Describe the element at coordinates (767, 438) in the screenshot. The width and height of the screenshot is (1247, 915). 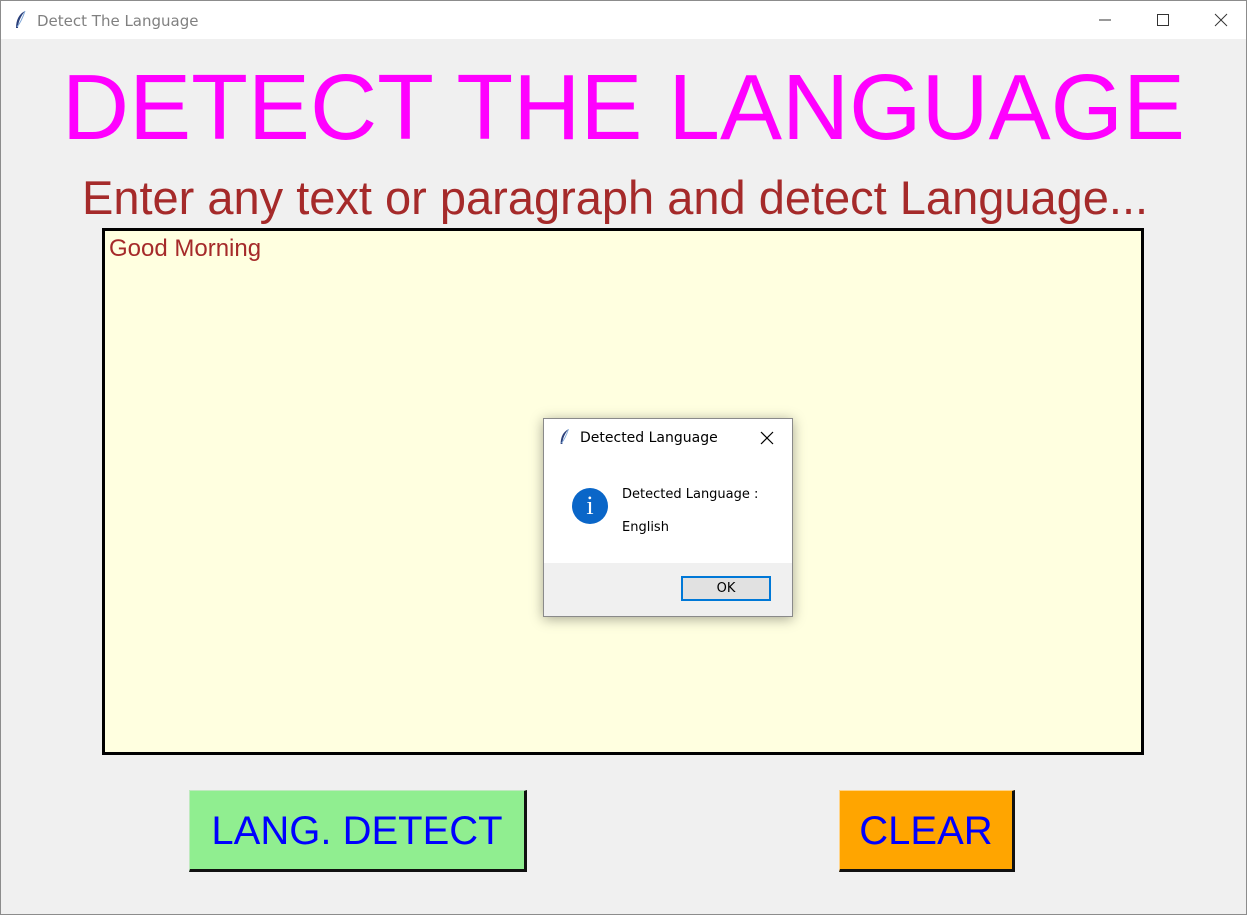
I see `dialog-close-icon` at that location.